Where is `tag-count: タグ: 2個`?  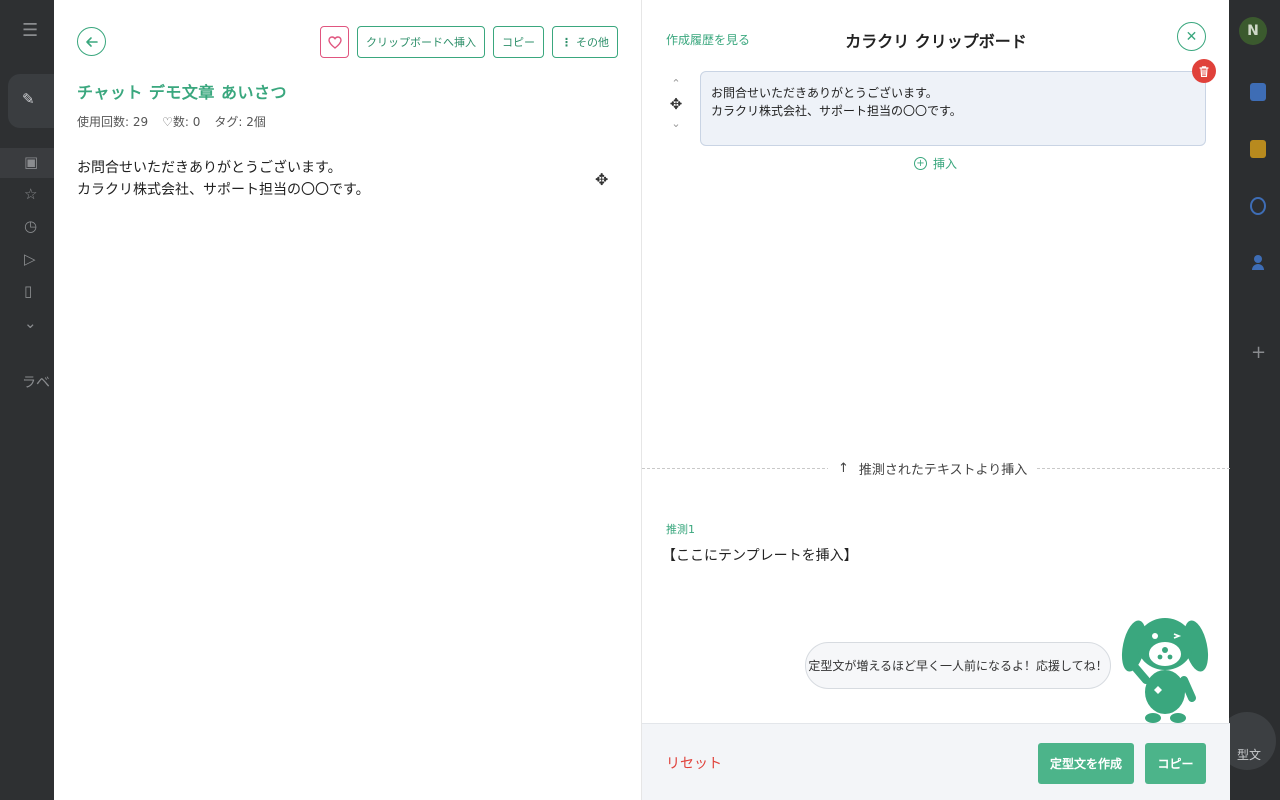 tag-count: タグ: 2個 is located at coordinates (240, 122).